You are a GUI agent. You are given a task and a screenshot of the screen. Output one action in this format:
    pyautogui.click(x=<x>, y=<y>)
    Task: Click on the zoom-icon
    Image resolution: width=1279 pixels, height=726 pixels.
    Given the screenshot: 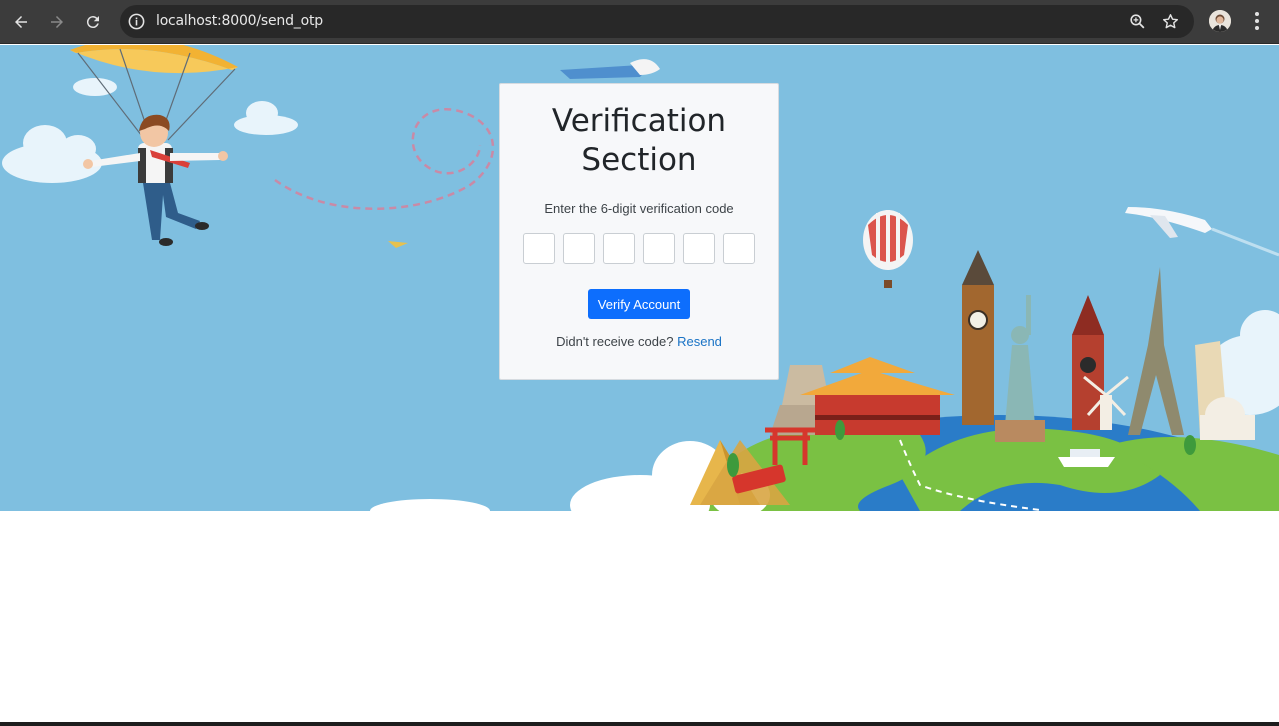 What is the action you would take?
    pyautogui.click(x=1137, y=21)
    